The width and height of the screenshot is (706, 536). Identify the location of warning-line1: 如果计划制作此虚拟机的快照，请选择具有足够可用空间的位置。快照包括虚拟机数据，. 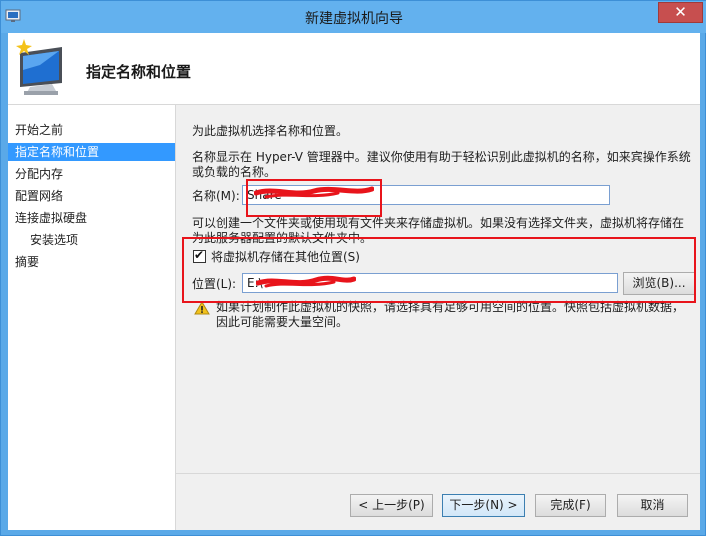
(450, 307).